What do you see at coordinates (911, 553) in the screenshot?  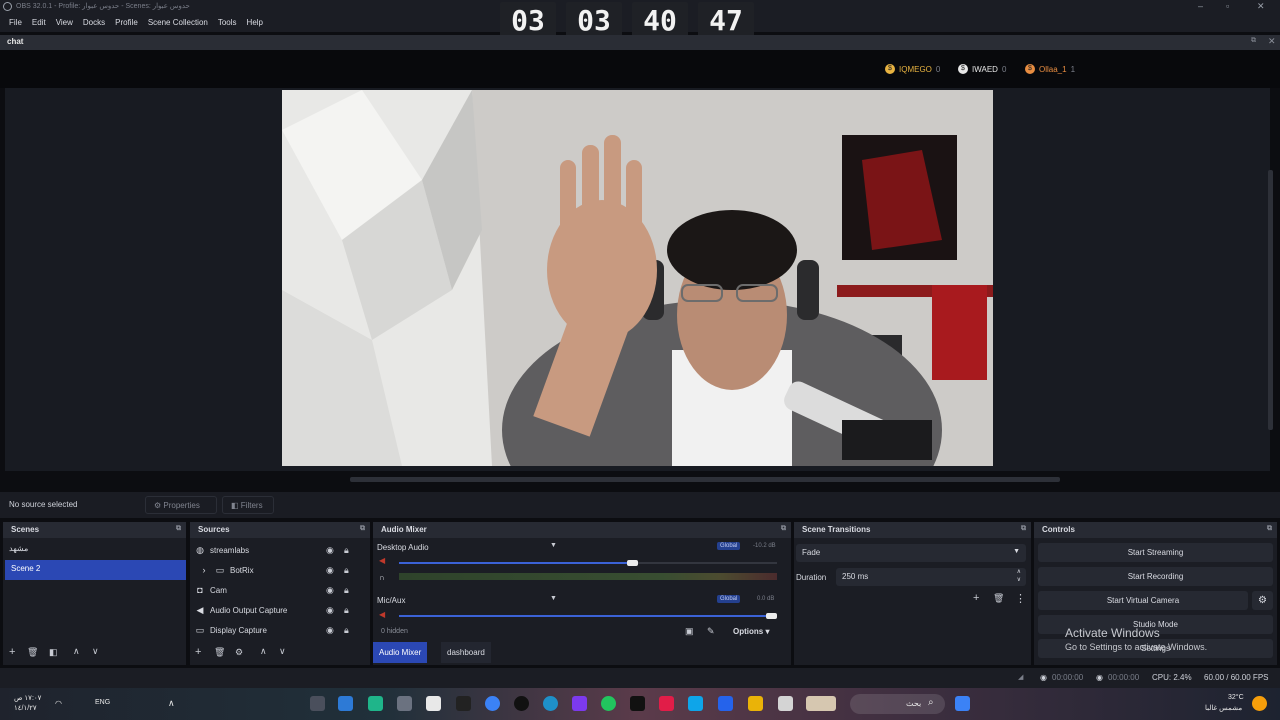 I see `transition-select: Fade ▼` at bounding box center [911, 553].